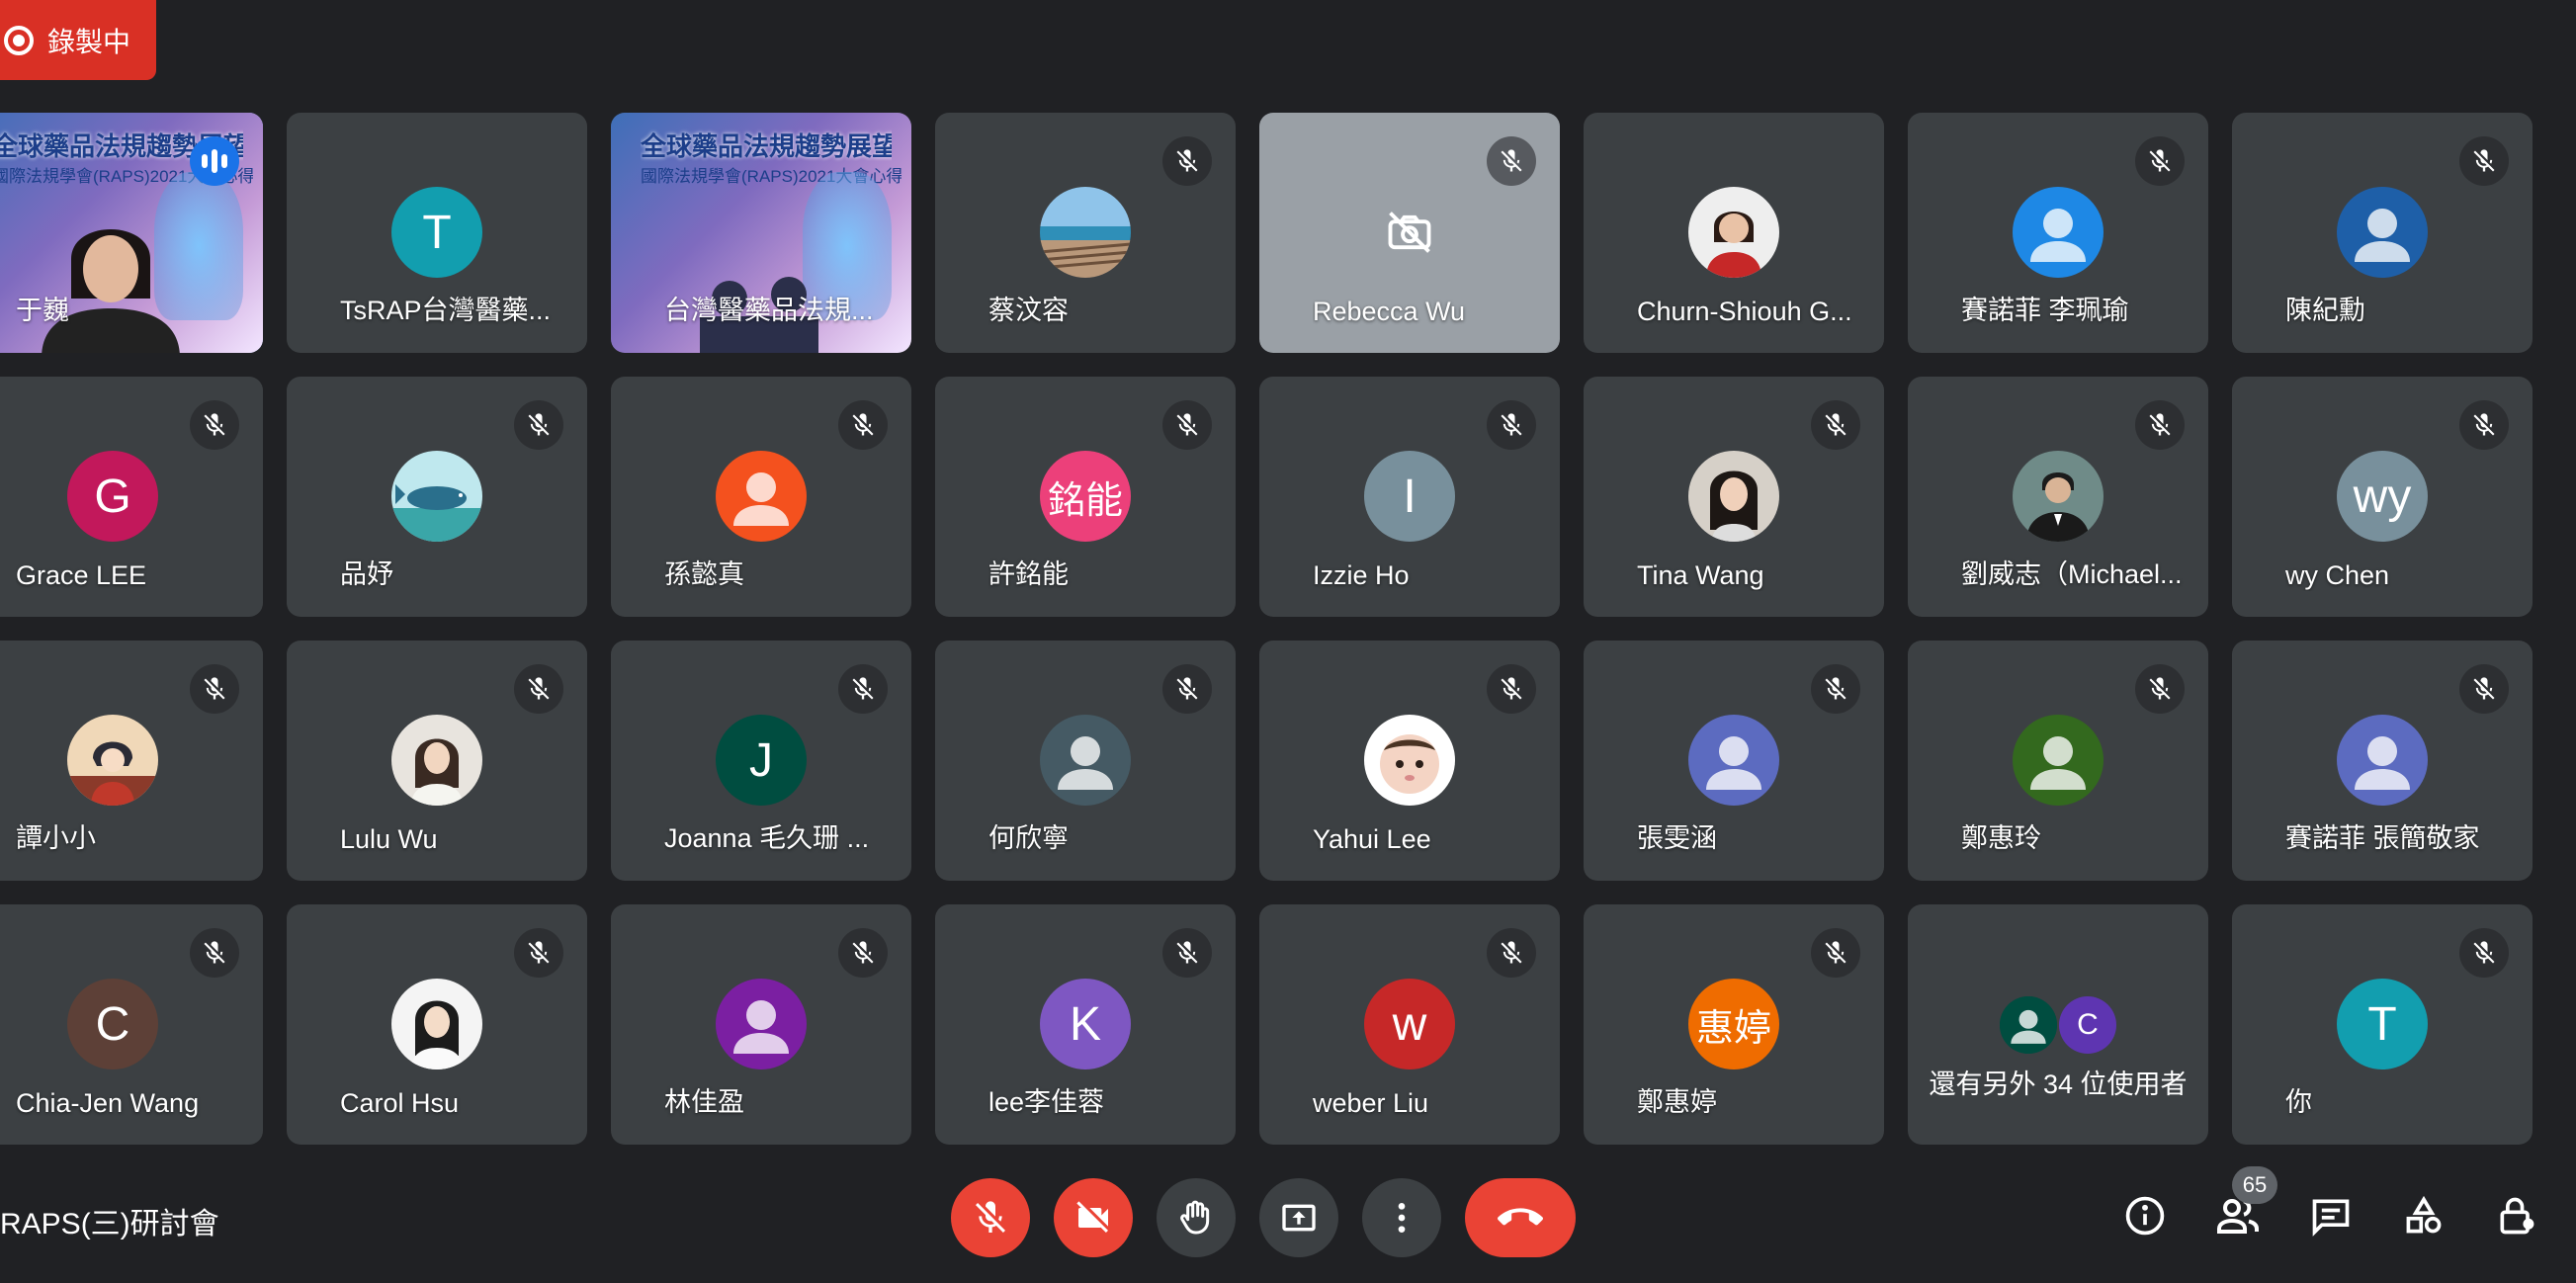 This screenshot has height=1283, width=2576. Describe the element at coordinates (1734, 1024) in the screenshot. I see `participant-tile: 惠婷 鄭惠婷` at that location.